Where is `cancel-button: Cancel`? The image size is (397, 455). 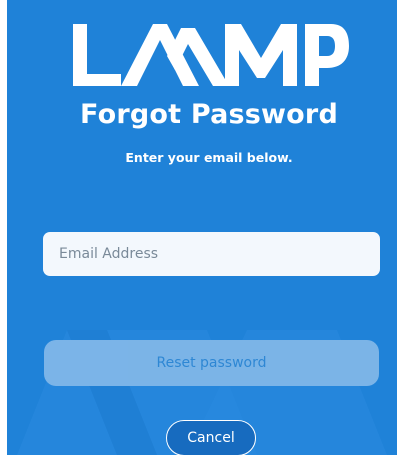 cancel-button: Cancel is located at coordinates (211, 437).